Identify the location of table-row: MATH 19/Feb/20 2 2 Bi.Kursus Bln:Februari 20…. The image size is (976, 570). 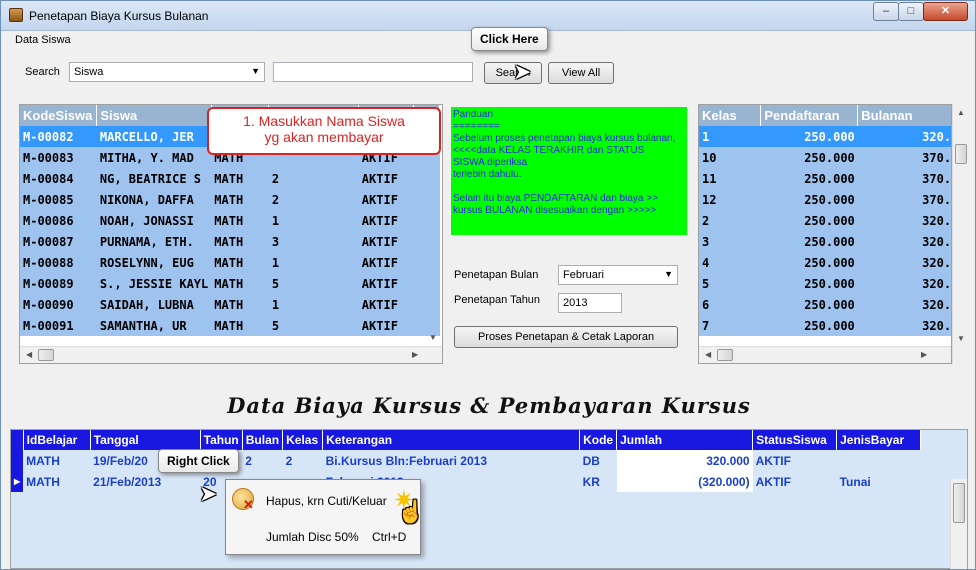
(466, 460).